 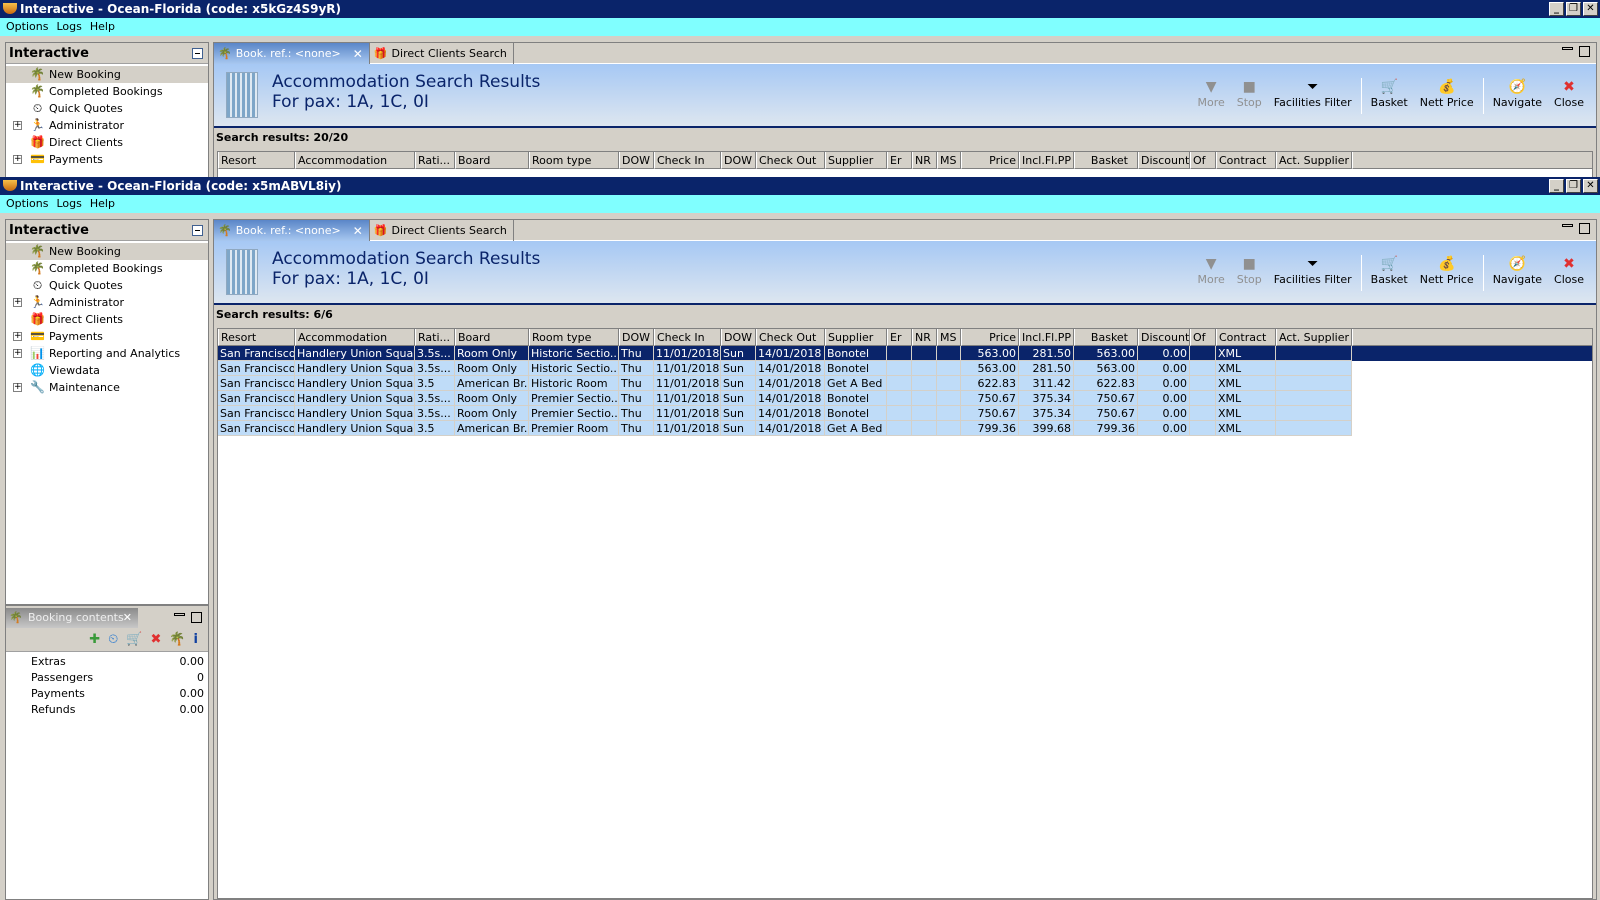 I want to click on navigate-button: 🧭 Navigate, so click(x=1517, y=93).